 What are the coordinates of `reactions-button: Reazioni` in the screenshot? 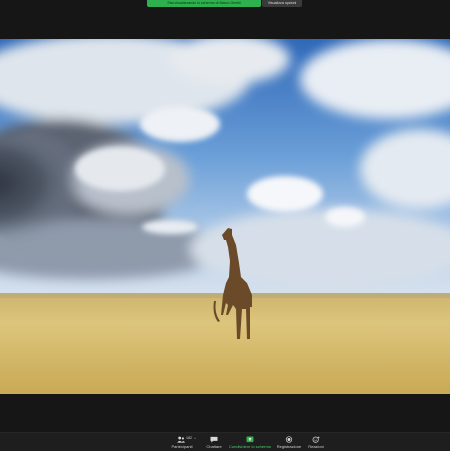 It's located at (316, 442).